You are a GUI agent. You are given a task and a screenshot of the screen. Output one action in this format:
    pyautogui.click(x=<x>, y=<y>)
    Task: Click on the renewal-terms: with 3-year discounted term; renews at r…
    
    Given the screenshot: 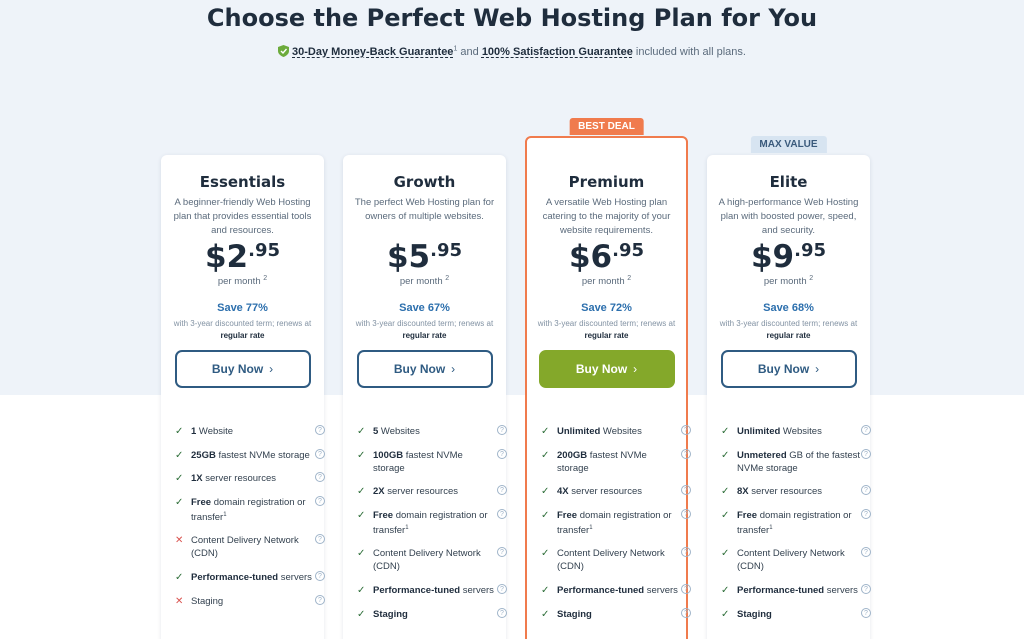 What is the action you would take?
    pyautogui.click(x=789, y=330)
    